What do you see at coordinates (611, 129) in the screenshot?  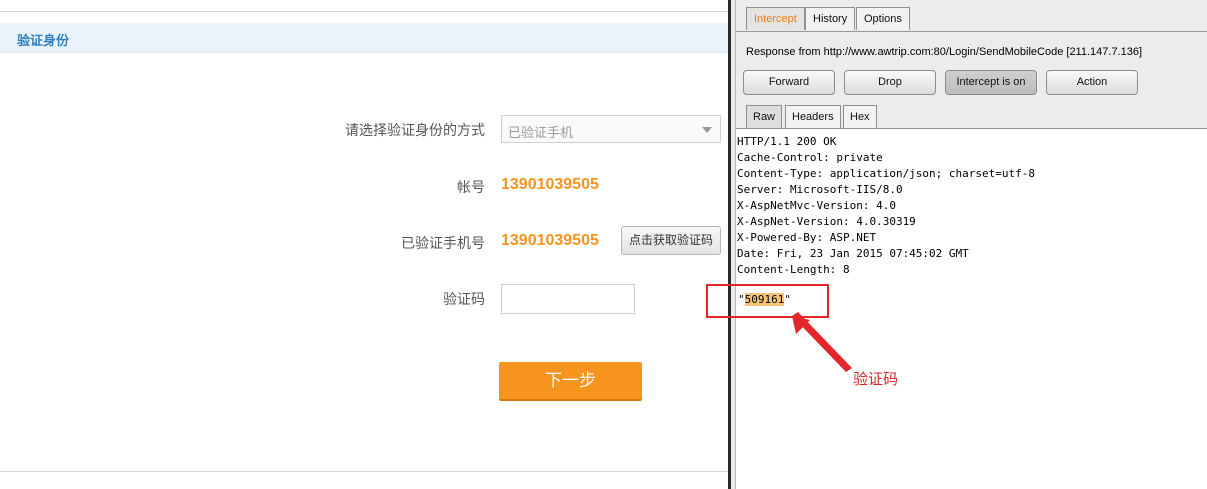 I see `verify-method-select: 已验证手机` at bounding box center [611, 129].